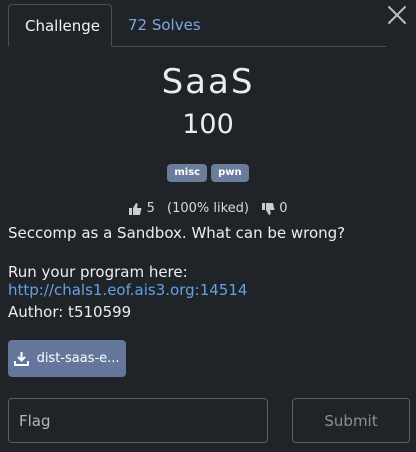 This screenshot has width=416, height=452. What do you see at coordinates (230, 173) in the screenshot?
I see `tag-pwn: pwn` at bounding box center [230, 173].